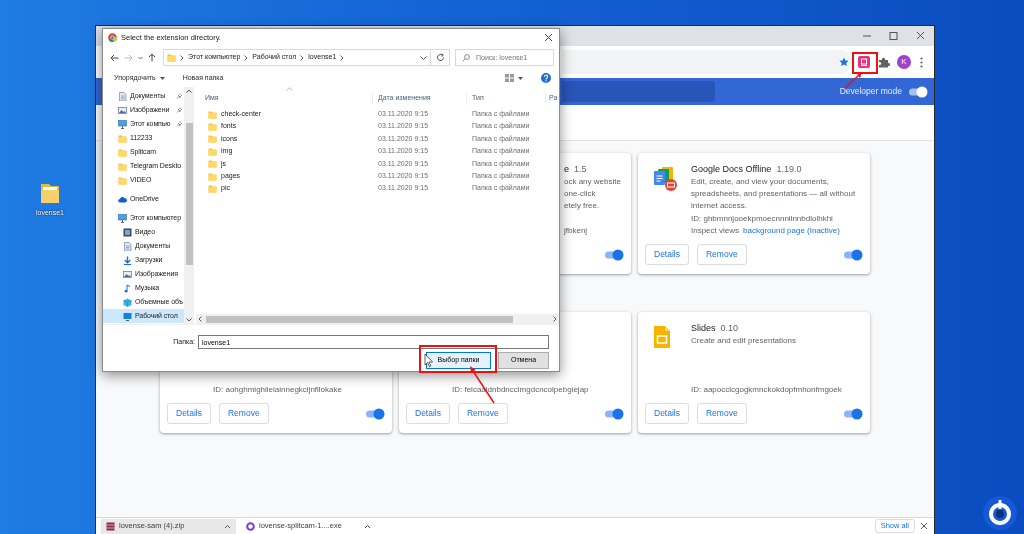 This screenshot has height=534, width=1024. What do you see at coordinates (466, 57) in the screenshot?
I see `search-icon` at bounding box center [466, 57].